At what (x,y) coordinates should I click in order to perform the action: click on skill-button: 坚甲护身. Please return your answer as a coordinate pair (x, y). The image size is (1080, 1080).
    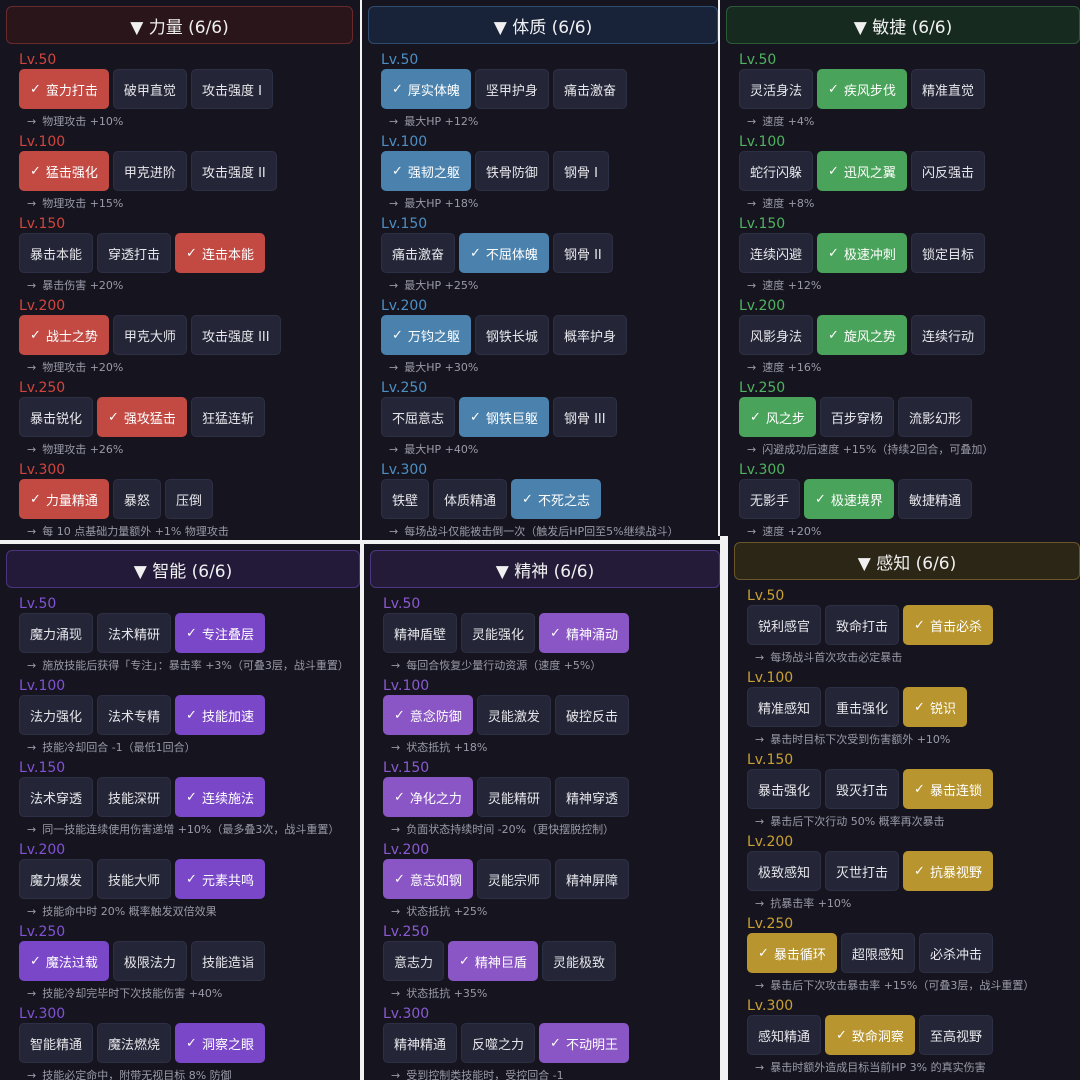
    Looking at the image, I should click on (511, 89).